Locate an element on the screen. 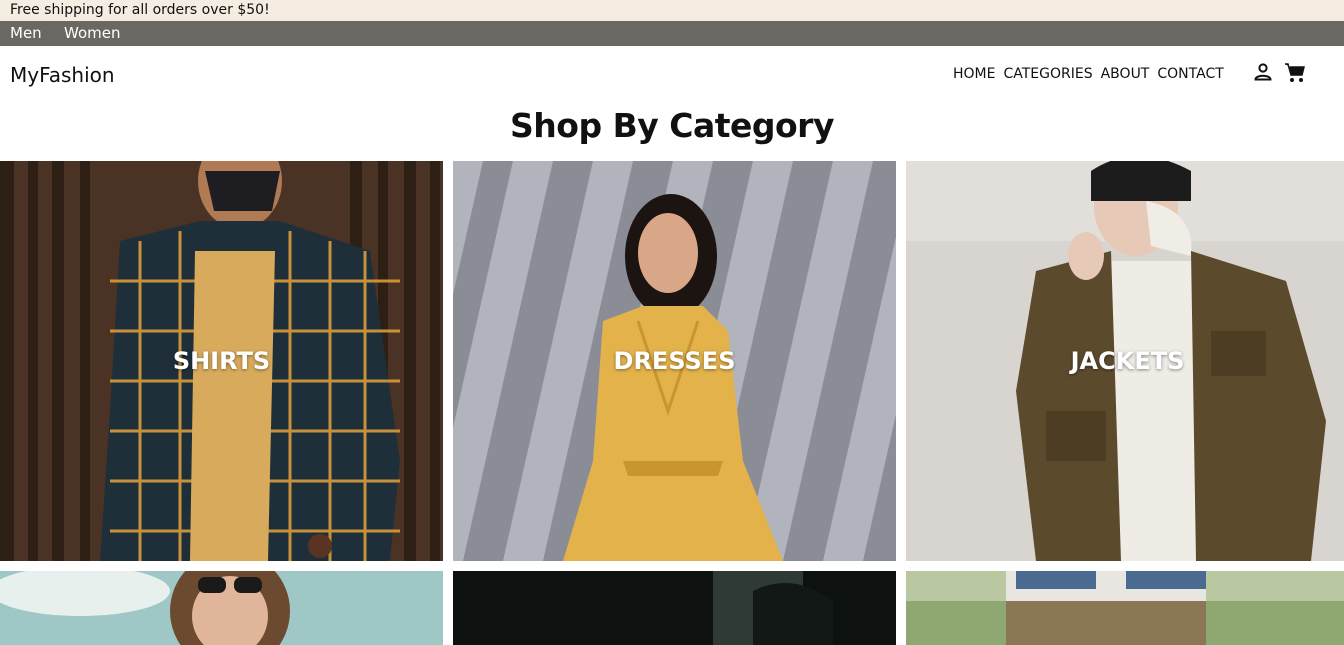 This screenshot has height=645, width=1344. category-label-dresses: DRESSES is located at coordinates (674, 361).